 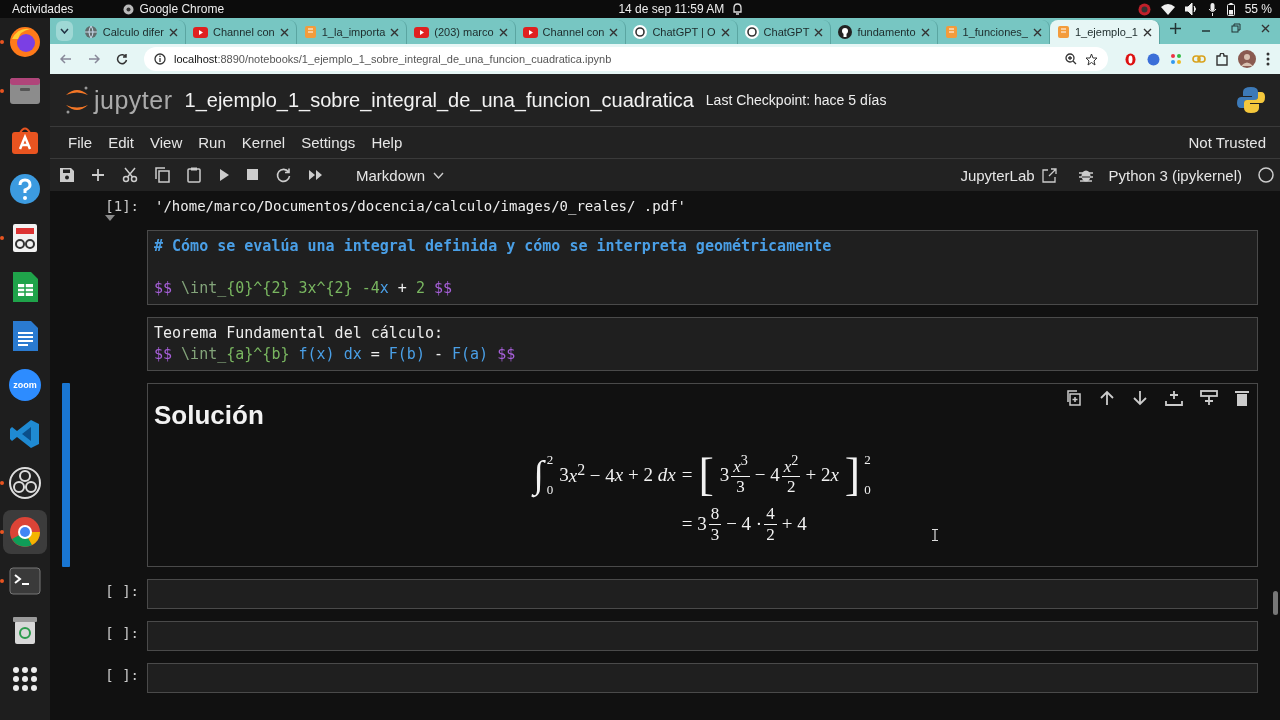 What do you see at coordinates (1268, 59) in the screenshot?
I see `more-menu-icon` at bounding box center [1268, 59].